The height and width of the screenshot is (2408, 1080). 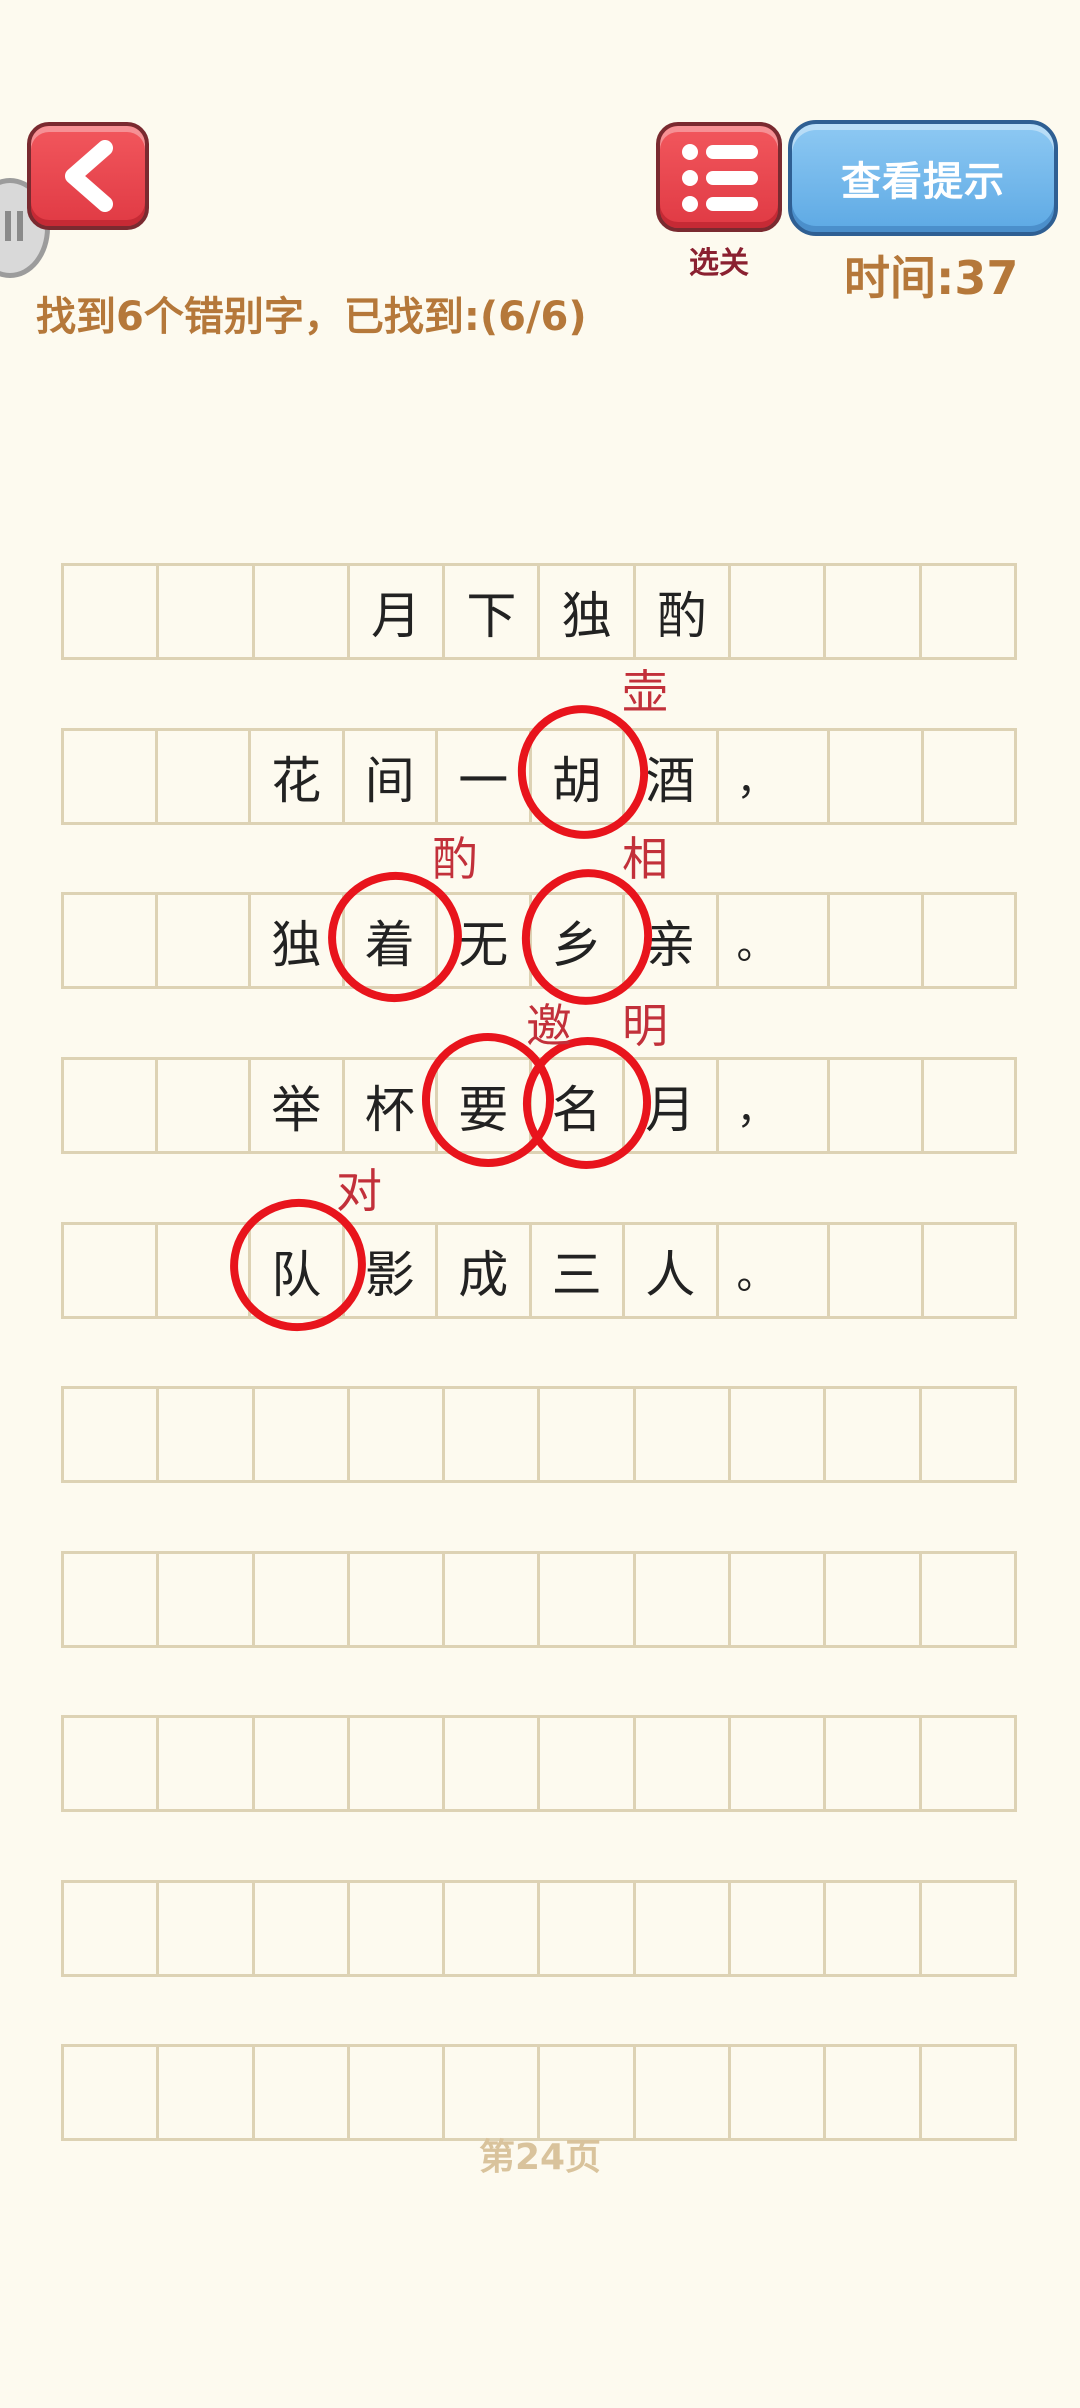 I want to click on grid-cell: 队, so click(x=298, y=1270).